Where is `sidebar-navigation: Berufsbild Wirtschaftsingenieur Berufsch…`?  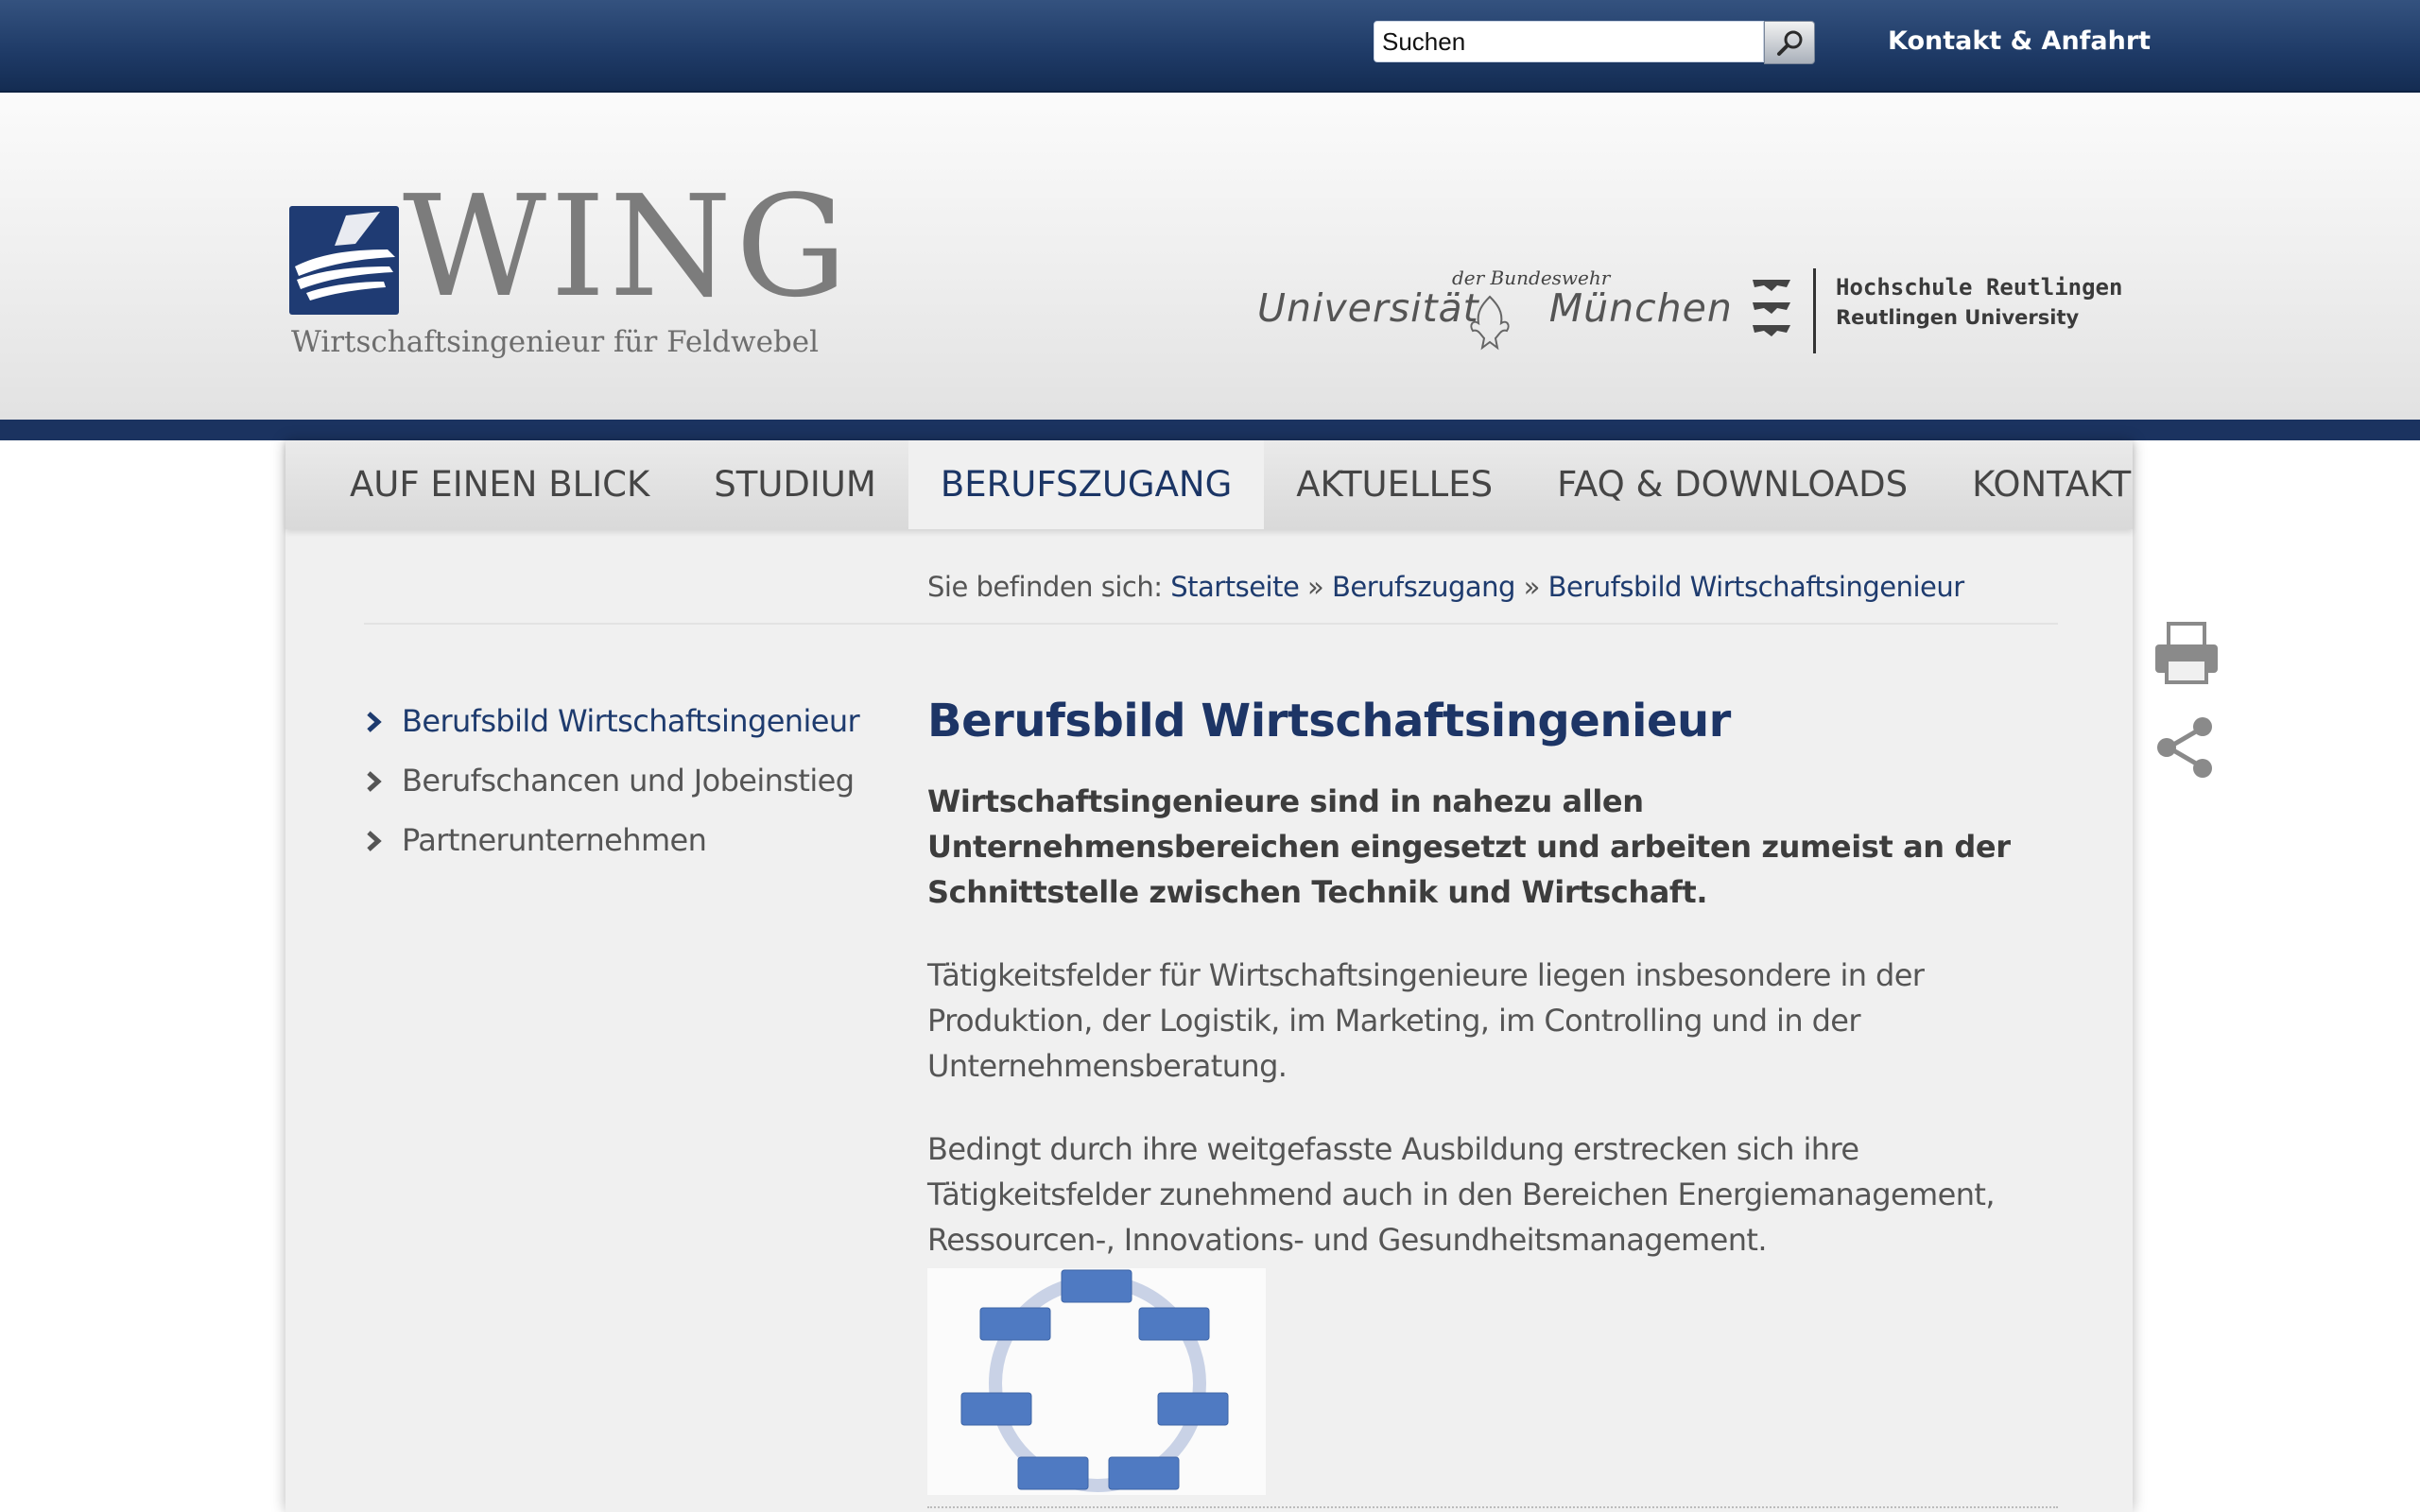 sidebar-navigation: Berufsbild Wirtschaftsingenieur Berufsch… is located at coordinates (612, 790).